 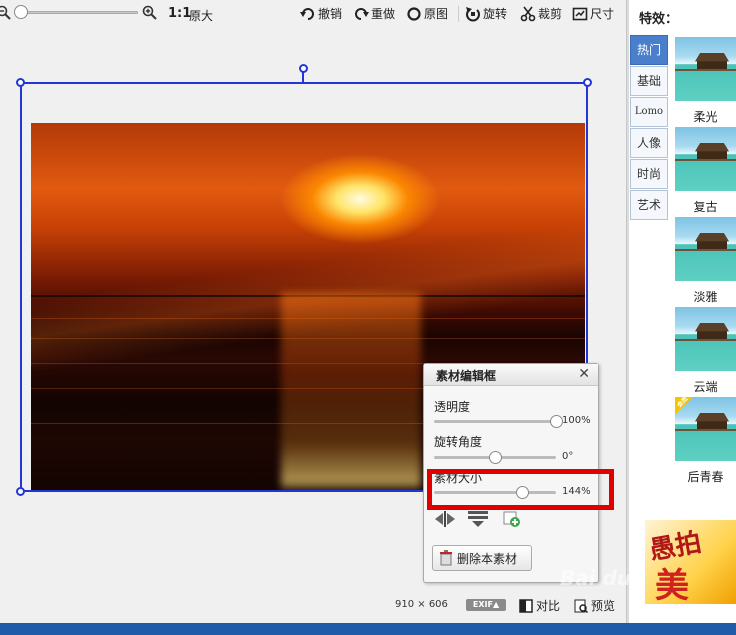 I want to click on zoom-slider-handle, so click(x=21, y=12).